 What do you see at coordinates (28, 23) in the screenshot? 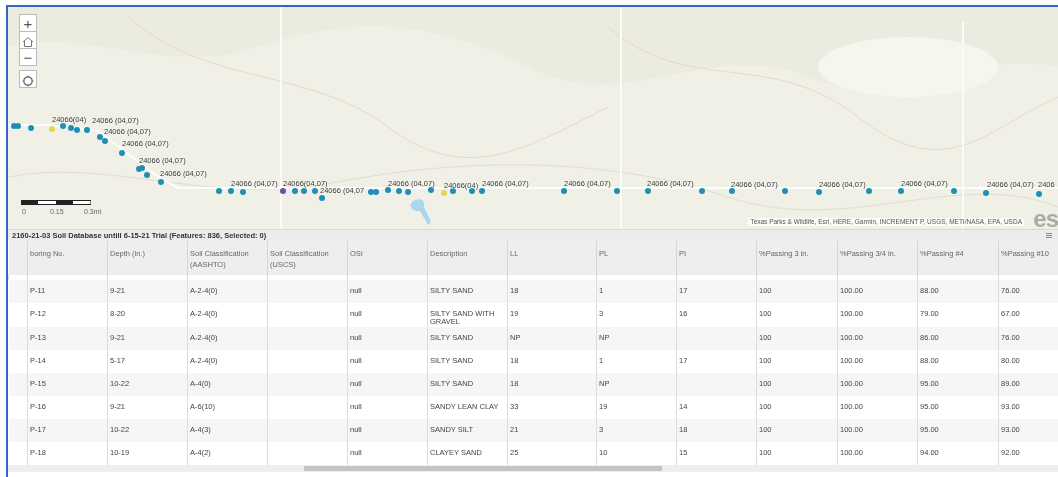
I see `zoom-in-button: +` at bounding box center [28, 23].